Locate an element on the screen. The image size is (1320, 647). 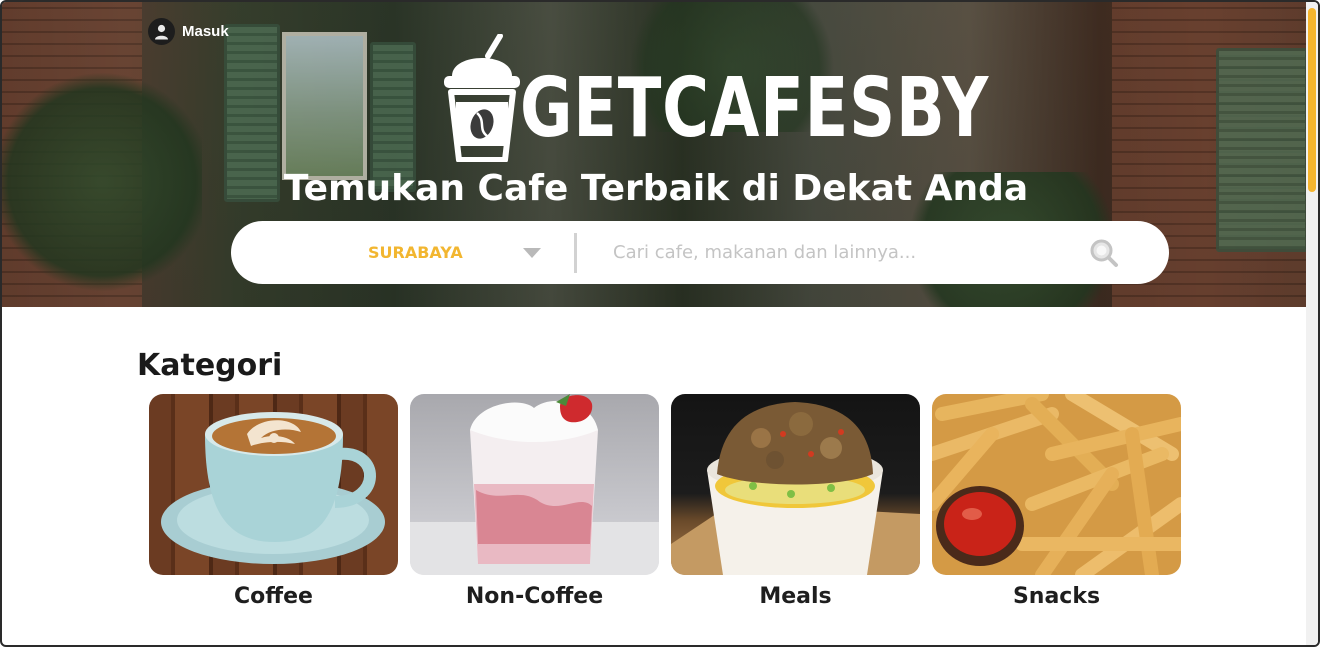
hero-tagline: Temukan Cafe Terbaik di Dekat Anda is located at coordinates (656, 188).